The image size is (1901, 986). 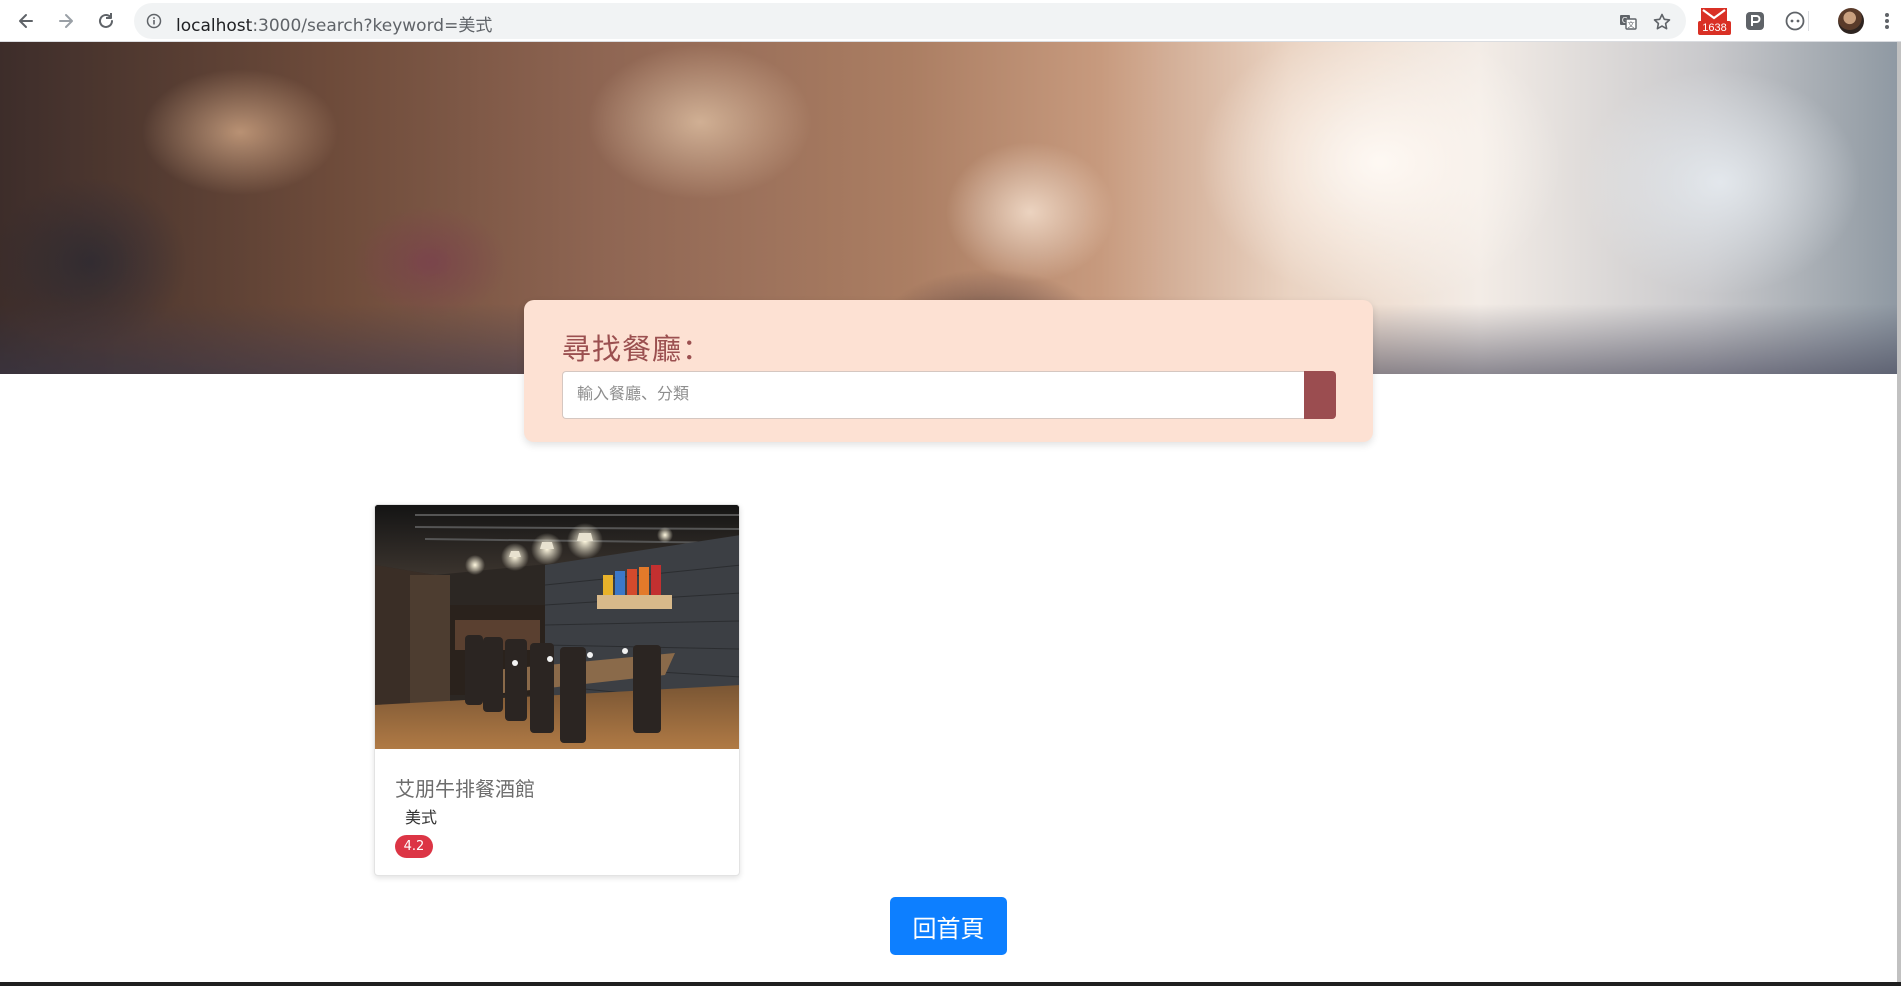 I want to click on taskbar-edge, so click(x=950, y=984).